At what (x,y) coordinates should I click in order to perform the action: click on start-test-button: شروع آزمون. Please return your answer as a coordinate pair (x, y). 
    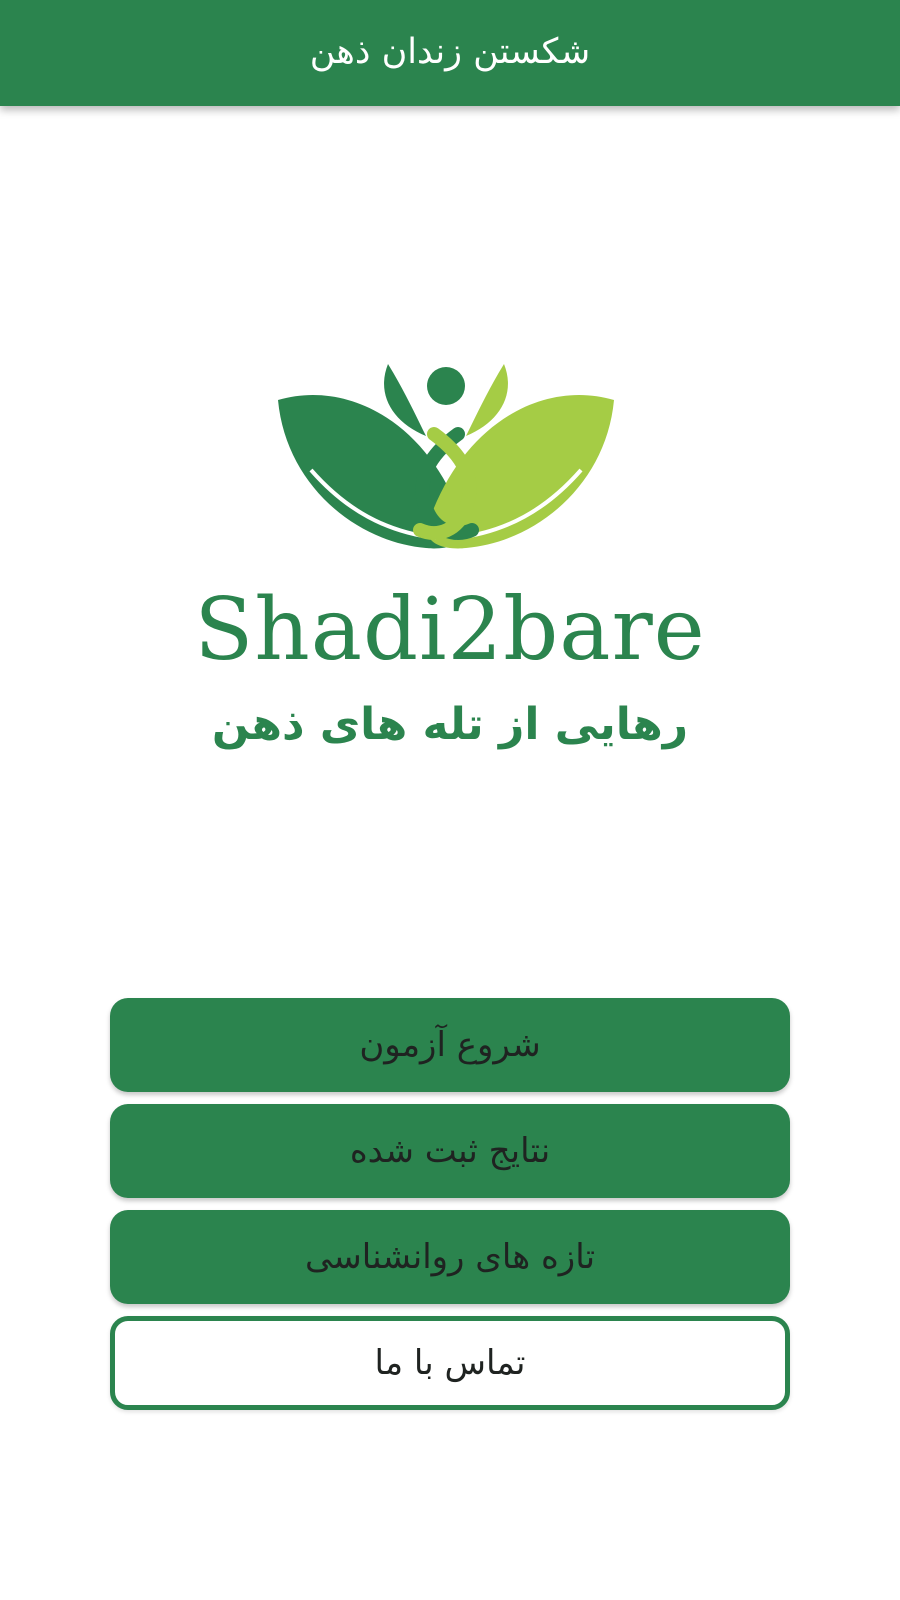
    Looking at the image, I should click on (450, 1045).